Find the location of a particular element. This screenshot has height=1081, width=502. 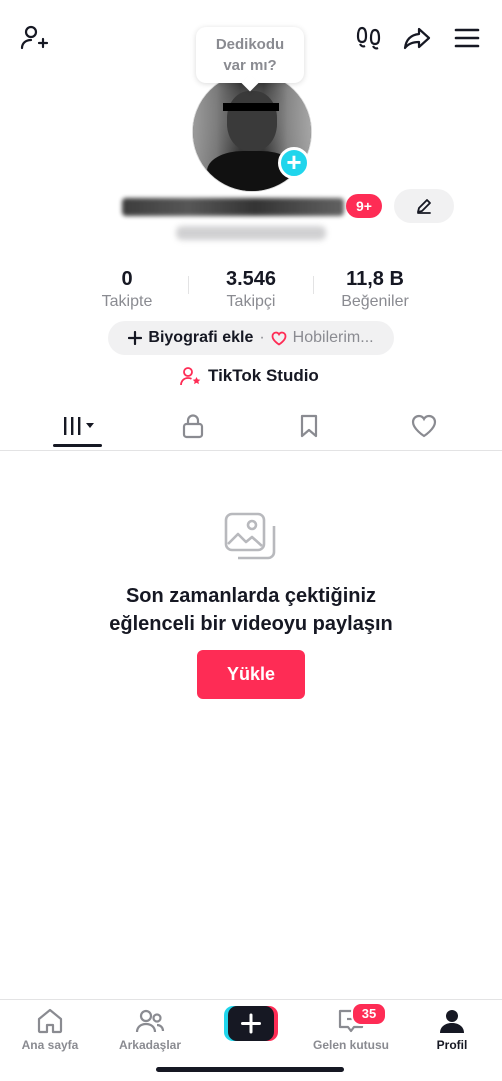

person-plus-icon is located at coordinates (34, 37).